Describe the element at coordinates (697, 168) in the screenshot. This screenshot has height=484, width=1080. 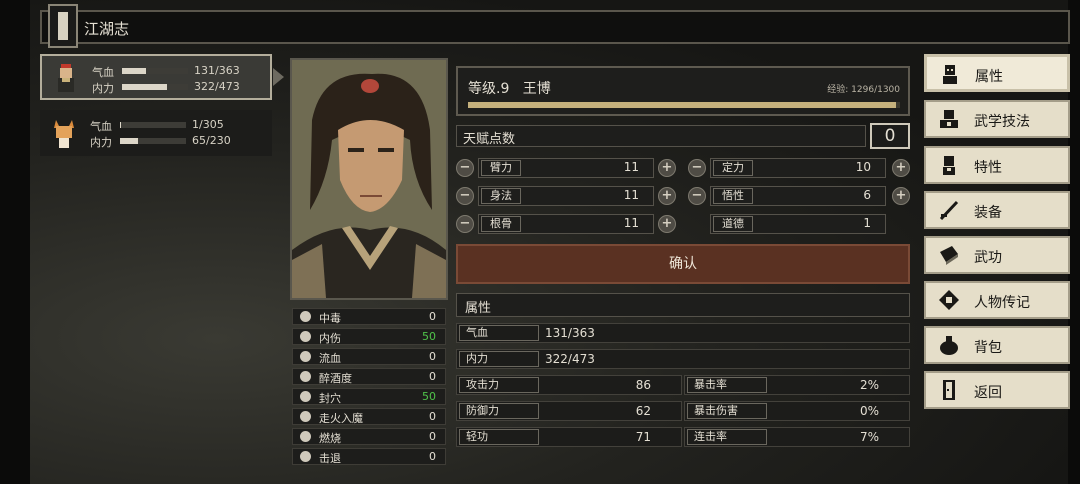
I see `decrease-focus-button: −` at that location.